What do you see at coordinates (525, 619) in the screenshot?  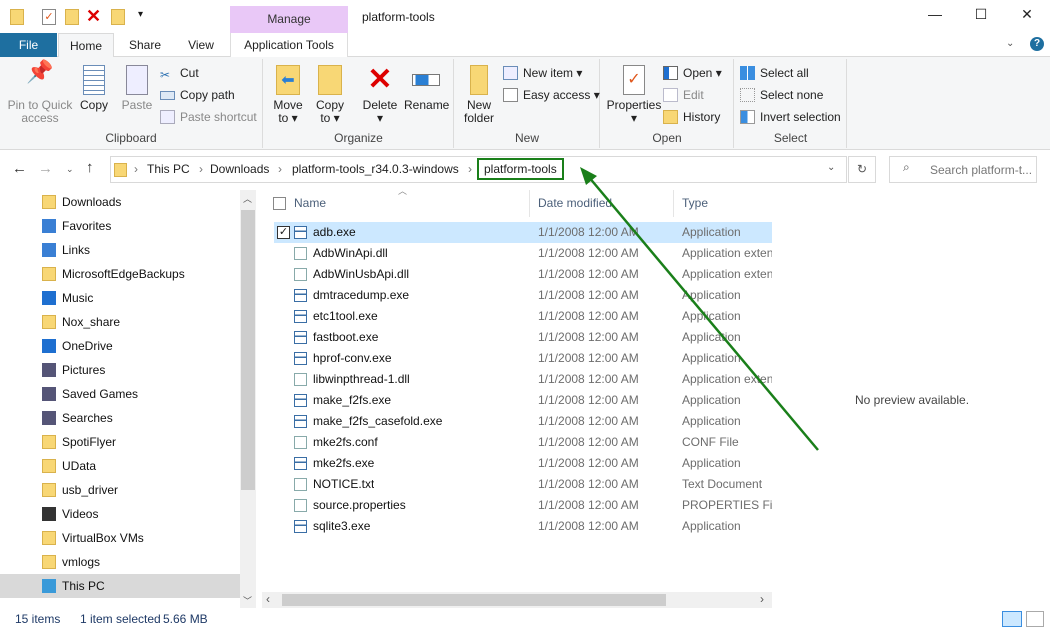 I see `status-bar: 15 items 1 item selected 5.66 MB` at bounding box center [525, 619].